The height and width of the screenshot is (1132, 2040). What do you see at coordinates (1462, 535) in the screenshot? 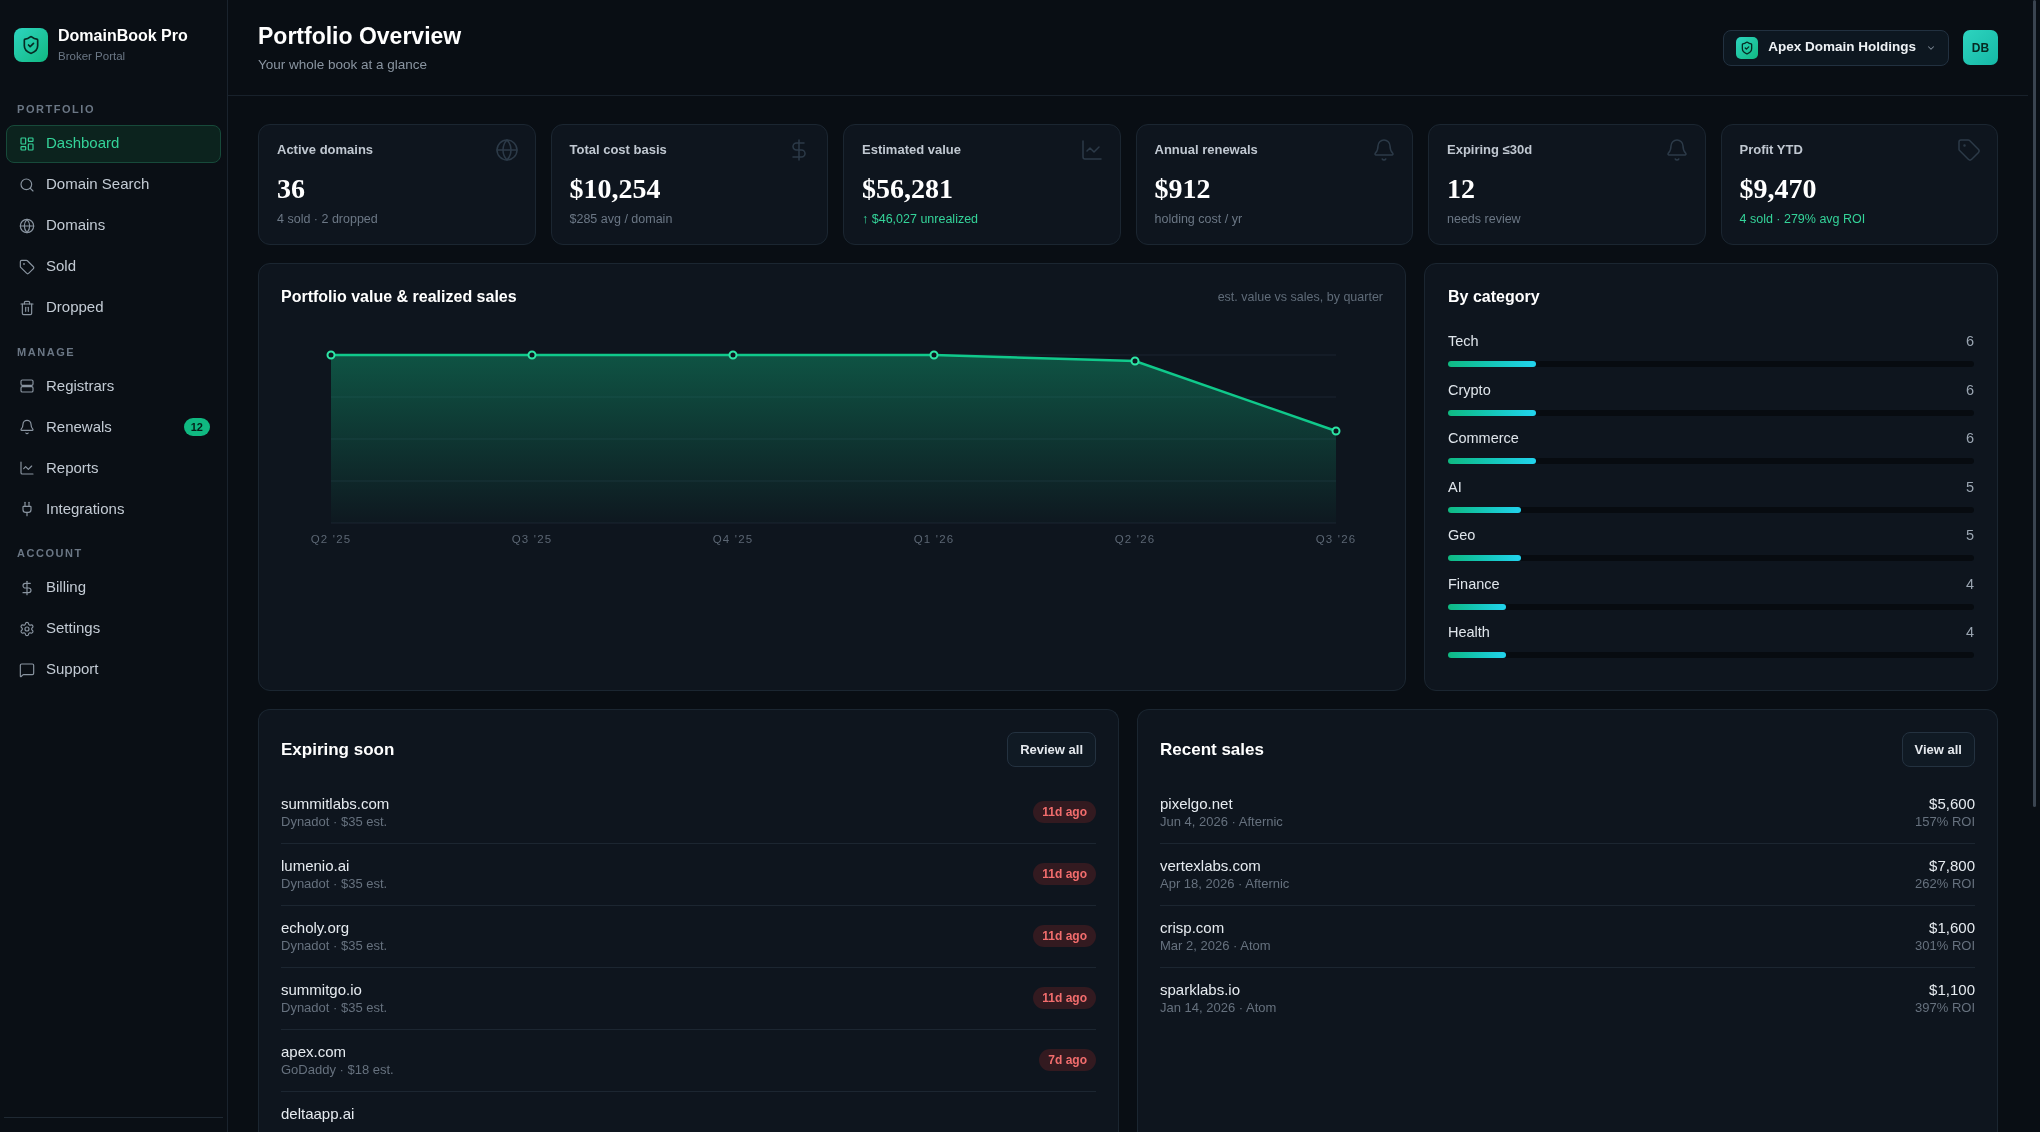
I see `category-label: Geo` at bounding box center [1462, 535].